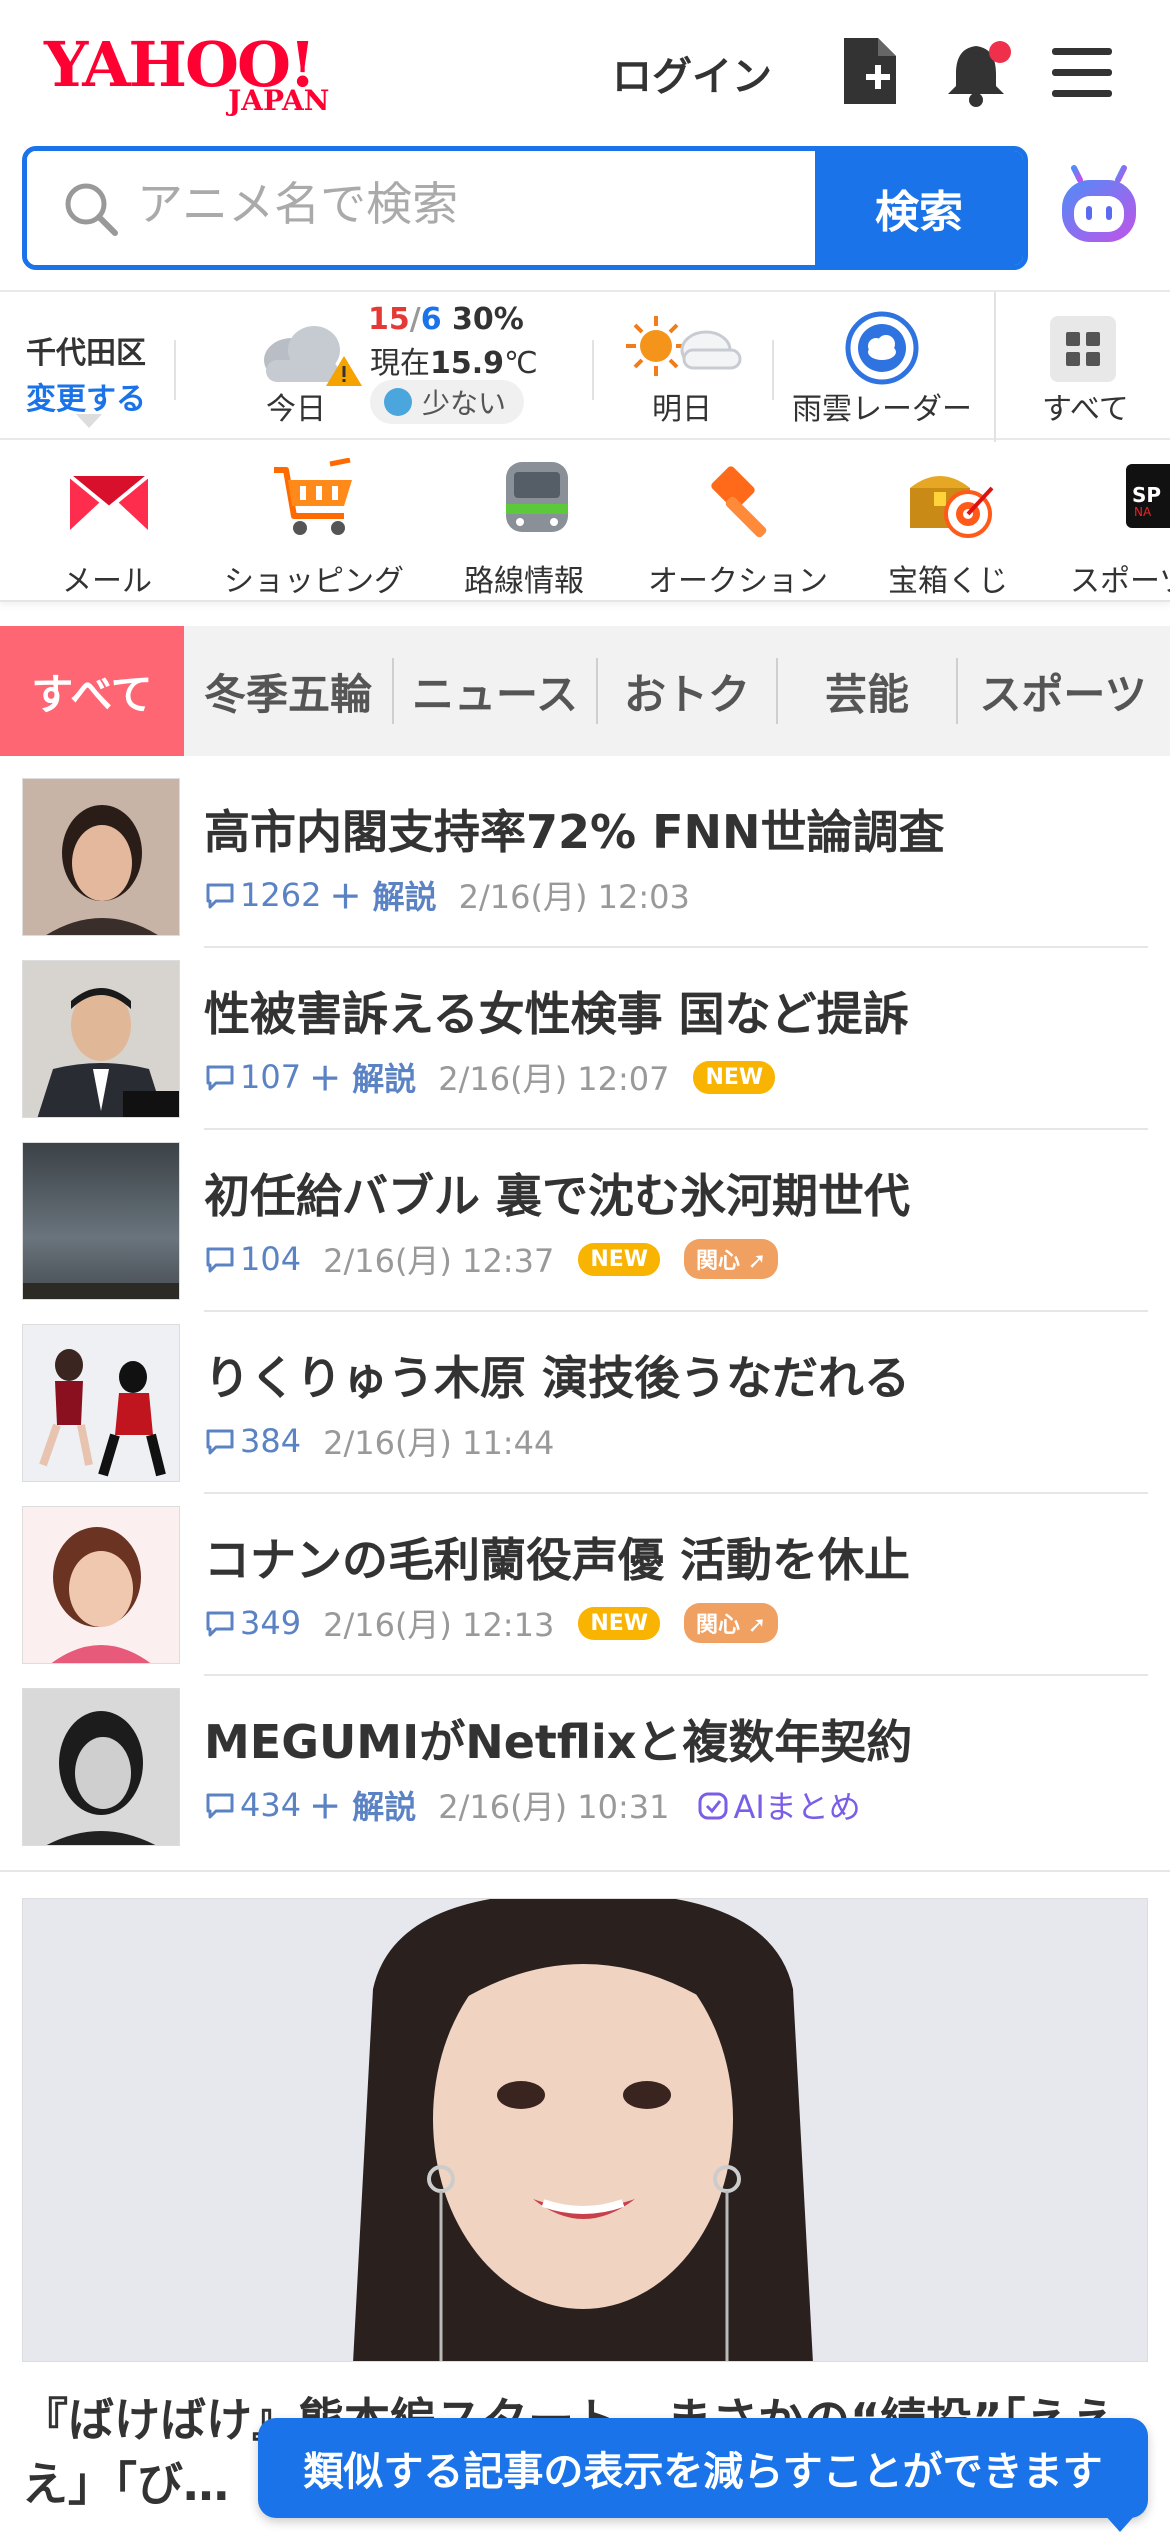 The height and width of the screenshot is (2532, 1170). Describe the element at coordinates (86, 396) in the screenshot. I see `change-location-link: 変更する` at that location.